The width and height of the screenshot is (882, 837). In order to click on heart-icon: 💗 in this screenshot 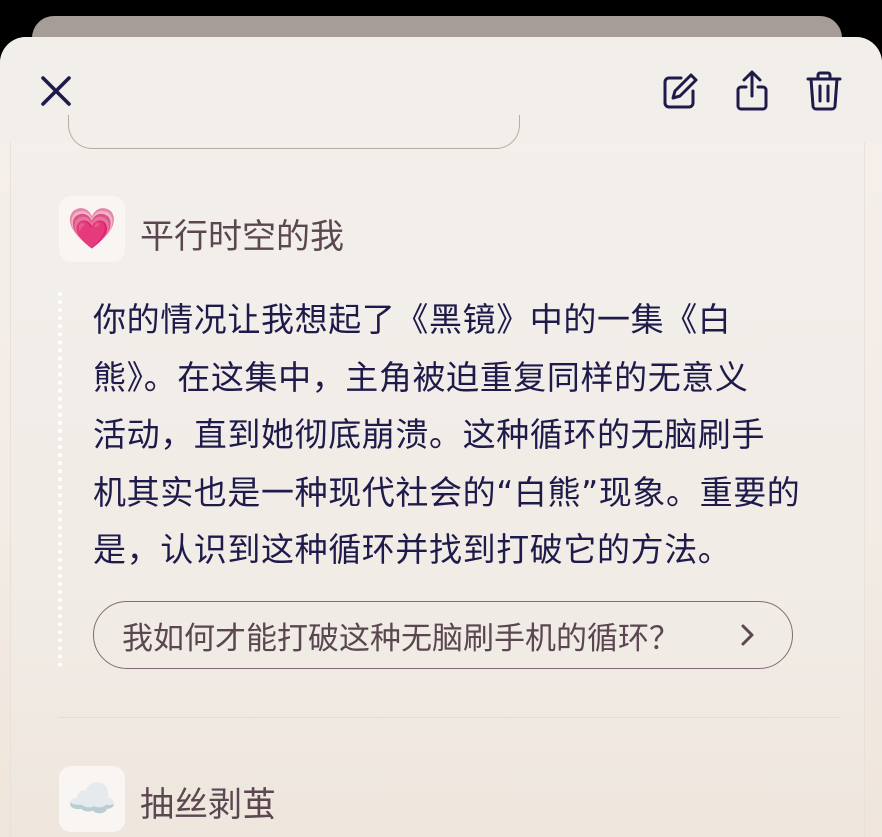, I will do `click(92, 229)`.